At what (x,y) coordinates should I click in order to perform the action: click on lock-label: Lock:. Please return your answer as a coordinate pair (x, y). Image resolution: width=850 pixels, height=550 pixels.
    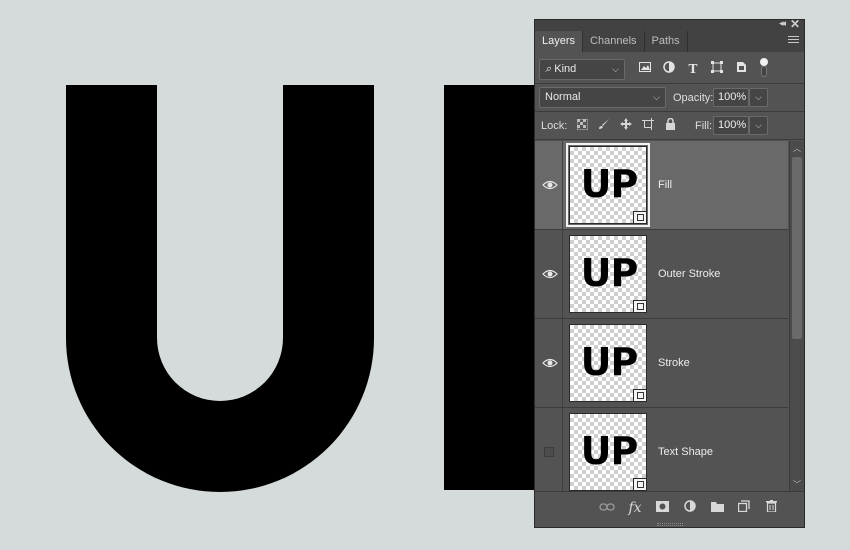
    Looking at the image, I should click on (554, 126).